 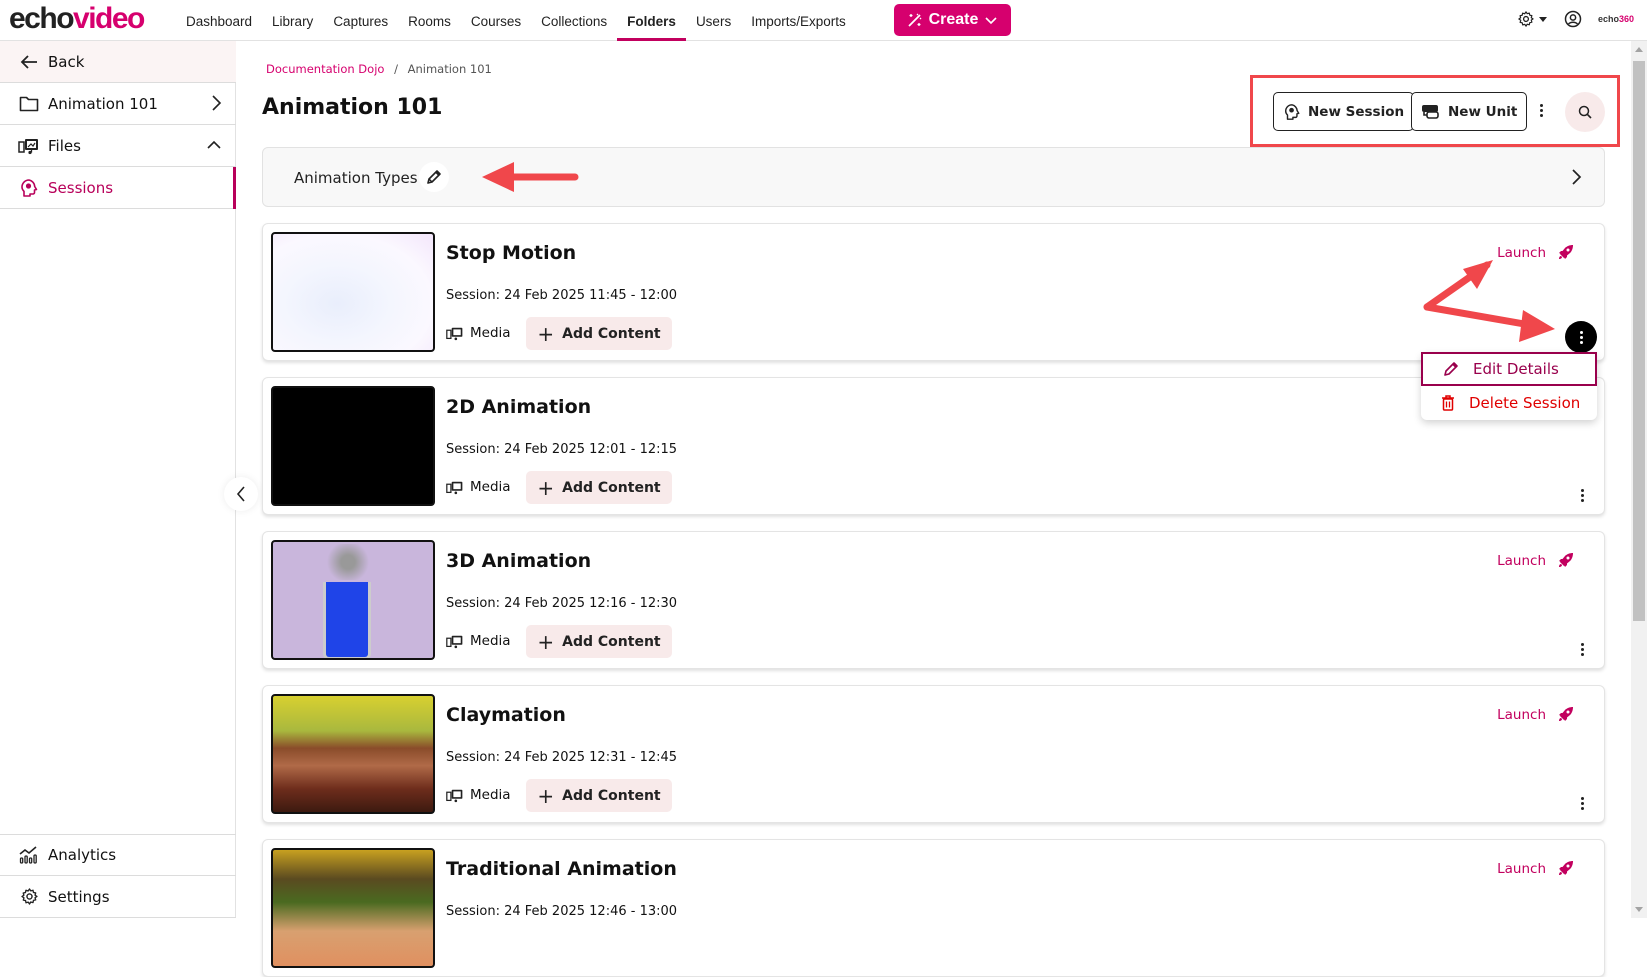 I want to click on session-date: Session: 24 Feb 2025 12:01 - 12:15, so click(x=562, y=449).